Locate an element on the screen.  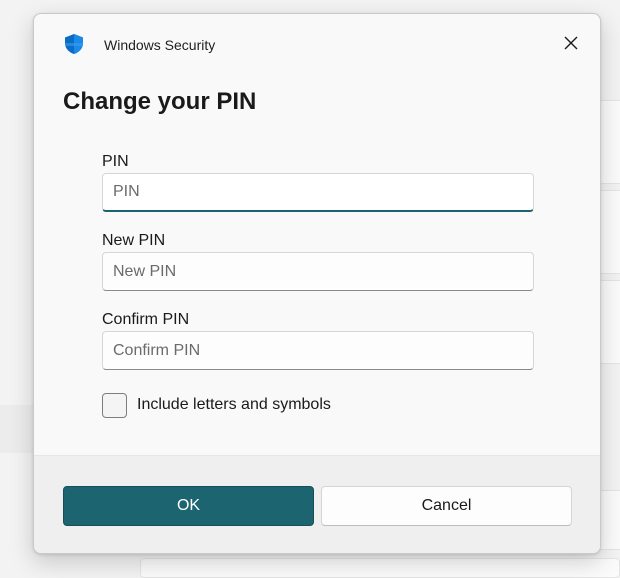
pin-label: PIN is located at coordinates (115, 161).